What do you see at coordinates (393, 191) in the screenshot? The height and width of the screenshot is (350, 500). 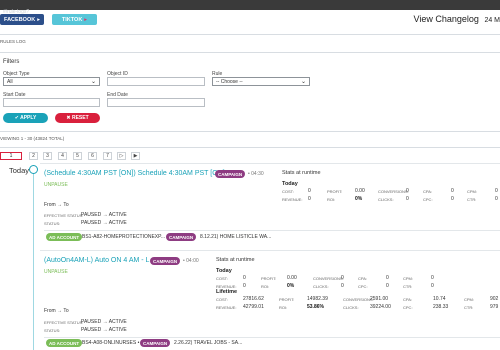 I see `stat-label: CONVERSIONS:` at bounding box center [393, 191].